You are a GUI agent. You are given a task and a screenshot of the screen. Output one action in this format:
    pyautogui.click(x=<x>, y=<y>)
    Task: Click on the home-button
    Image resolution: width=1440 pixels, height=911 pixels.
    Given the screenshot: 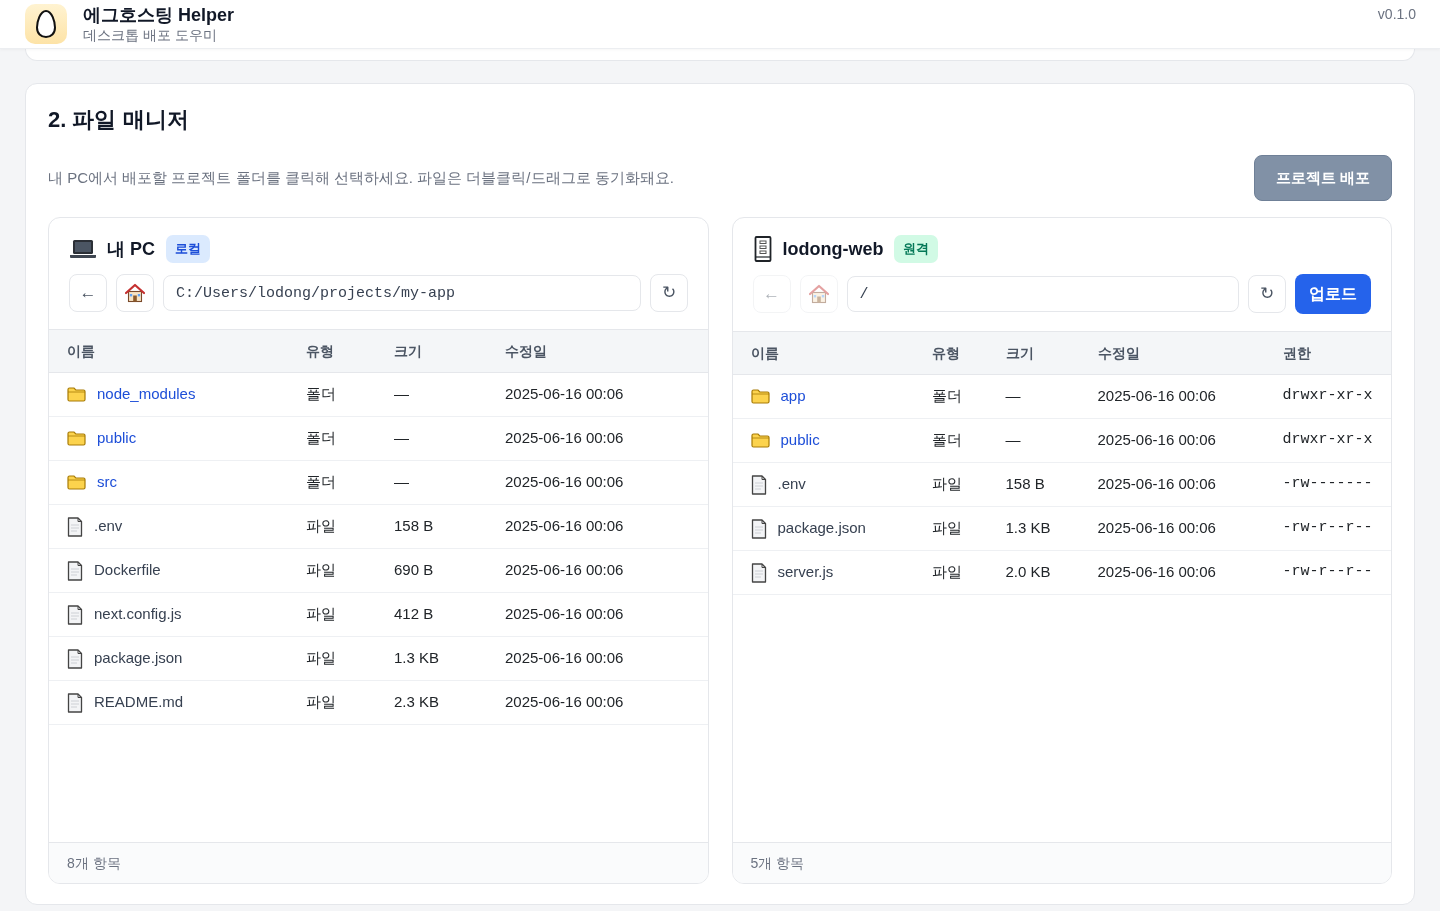 What is the action you would take?
    pyautogui.click(x=135, y=293)
    